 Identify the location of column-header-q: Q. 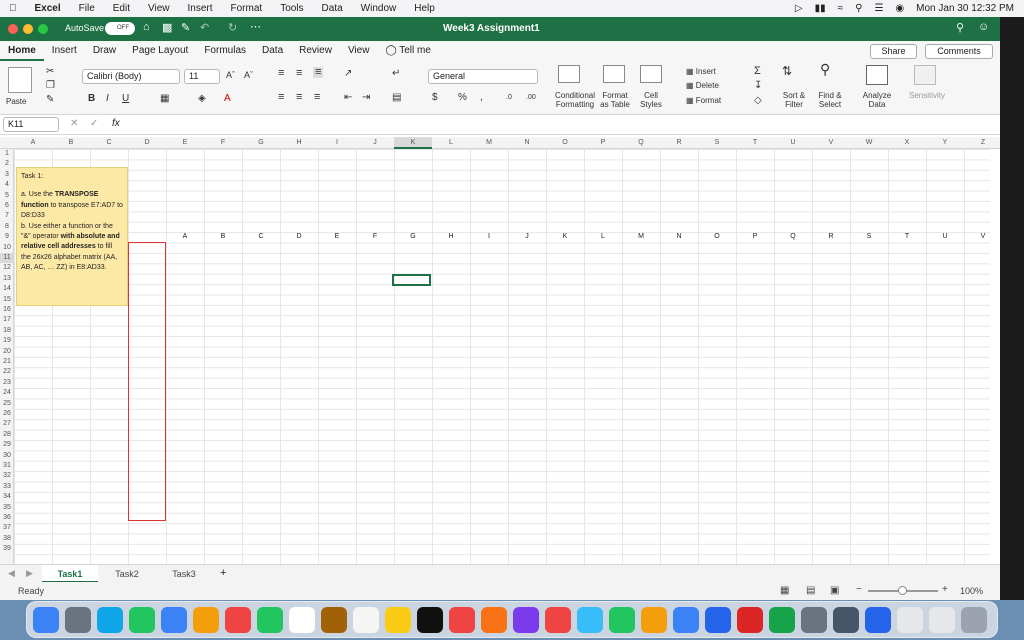
(641, 143).